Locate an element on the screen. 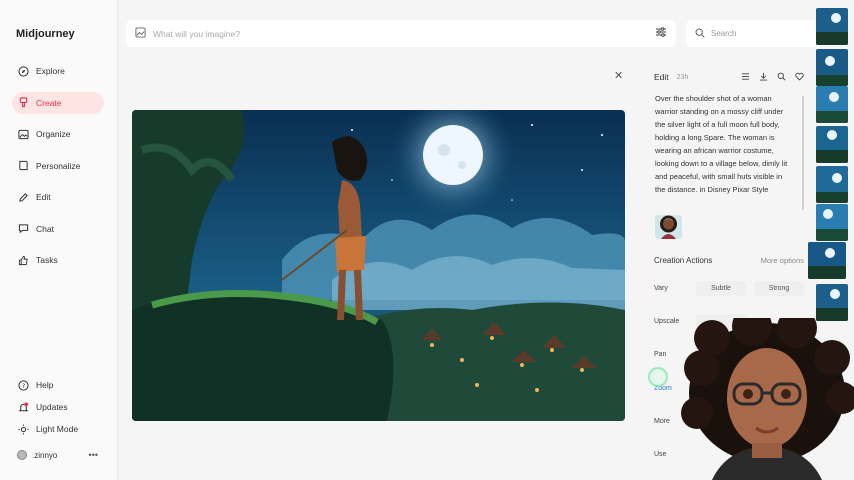 Image resolution: width=854 pixels, height=480 pixels. vary-row: Vary Subtle Strong is located at coordinates (729, 288).